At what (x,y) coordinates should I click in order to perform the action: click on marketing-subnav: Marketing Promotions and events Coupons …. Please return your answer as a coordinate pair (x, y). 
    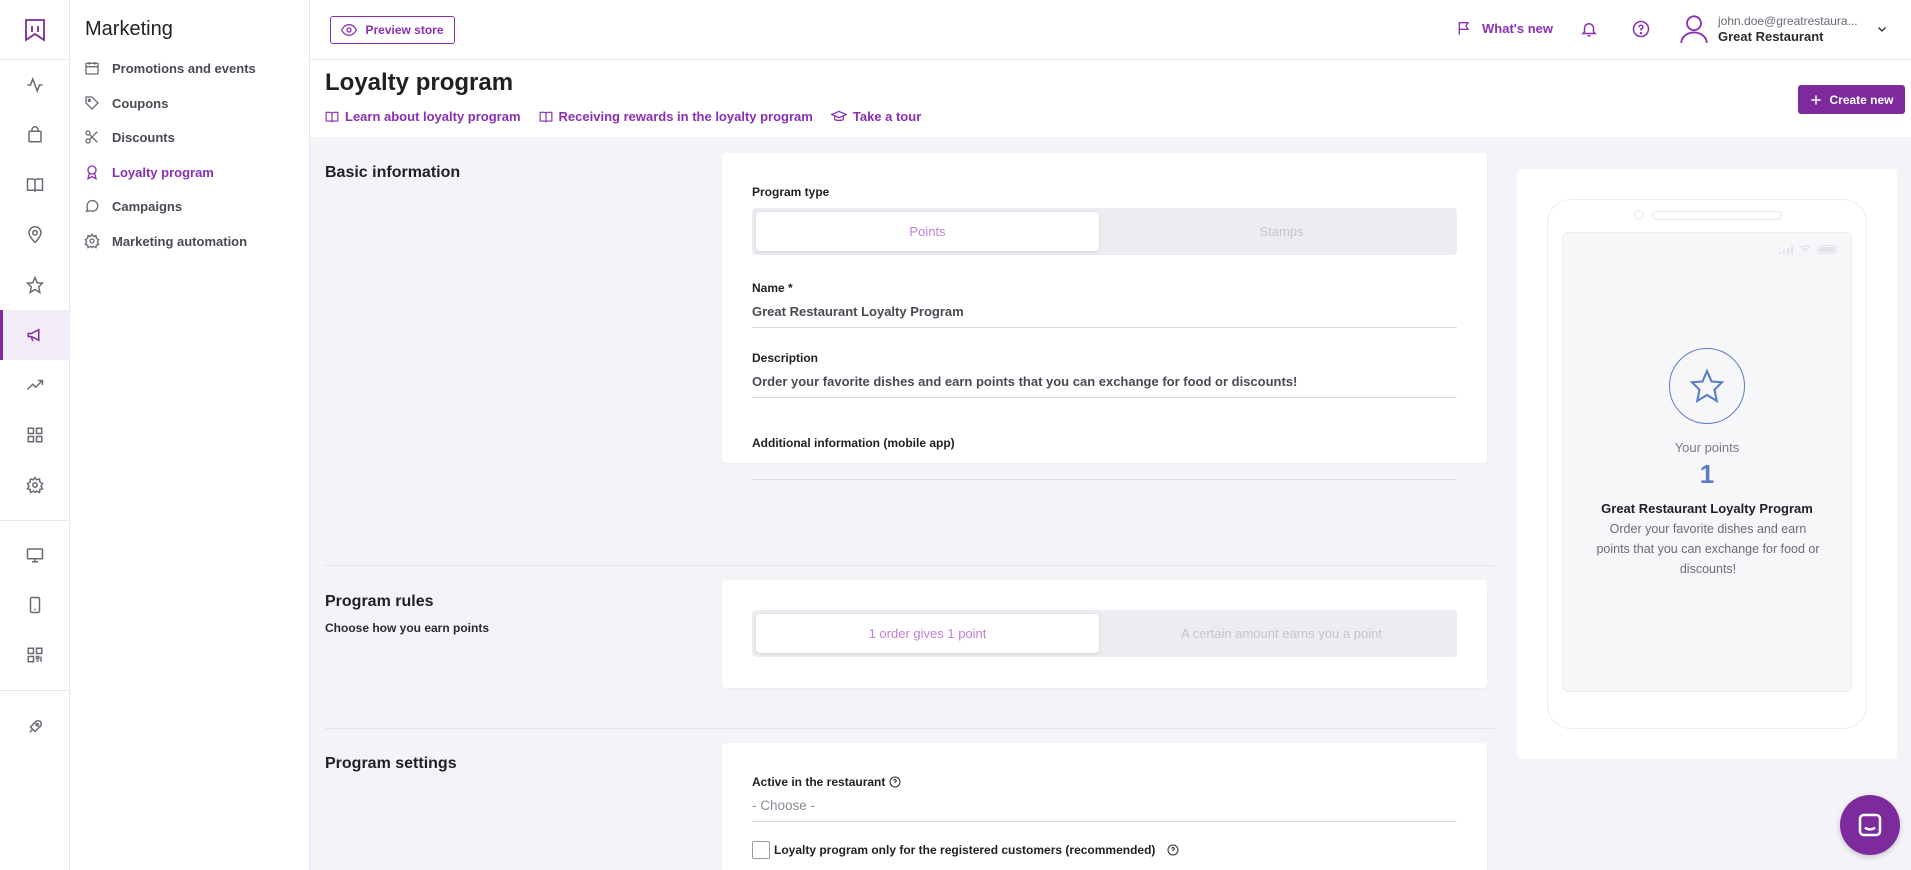
    Looking at the image, I should click on (190, 435).